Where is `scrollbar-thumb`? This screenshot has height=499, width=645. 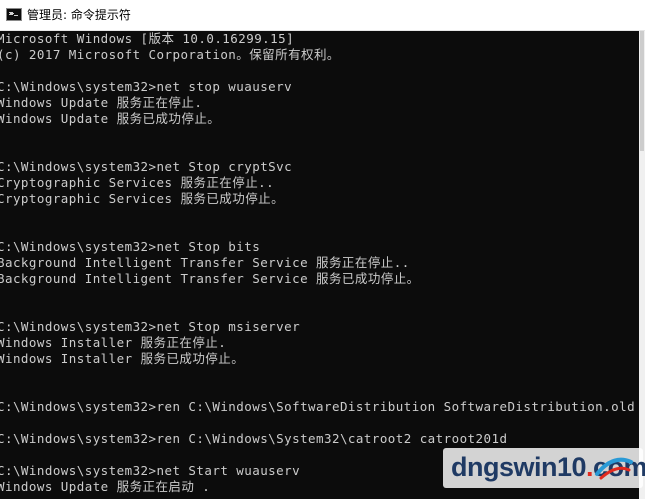
scrollbar-thumb is located at coordinates (642, 91).